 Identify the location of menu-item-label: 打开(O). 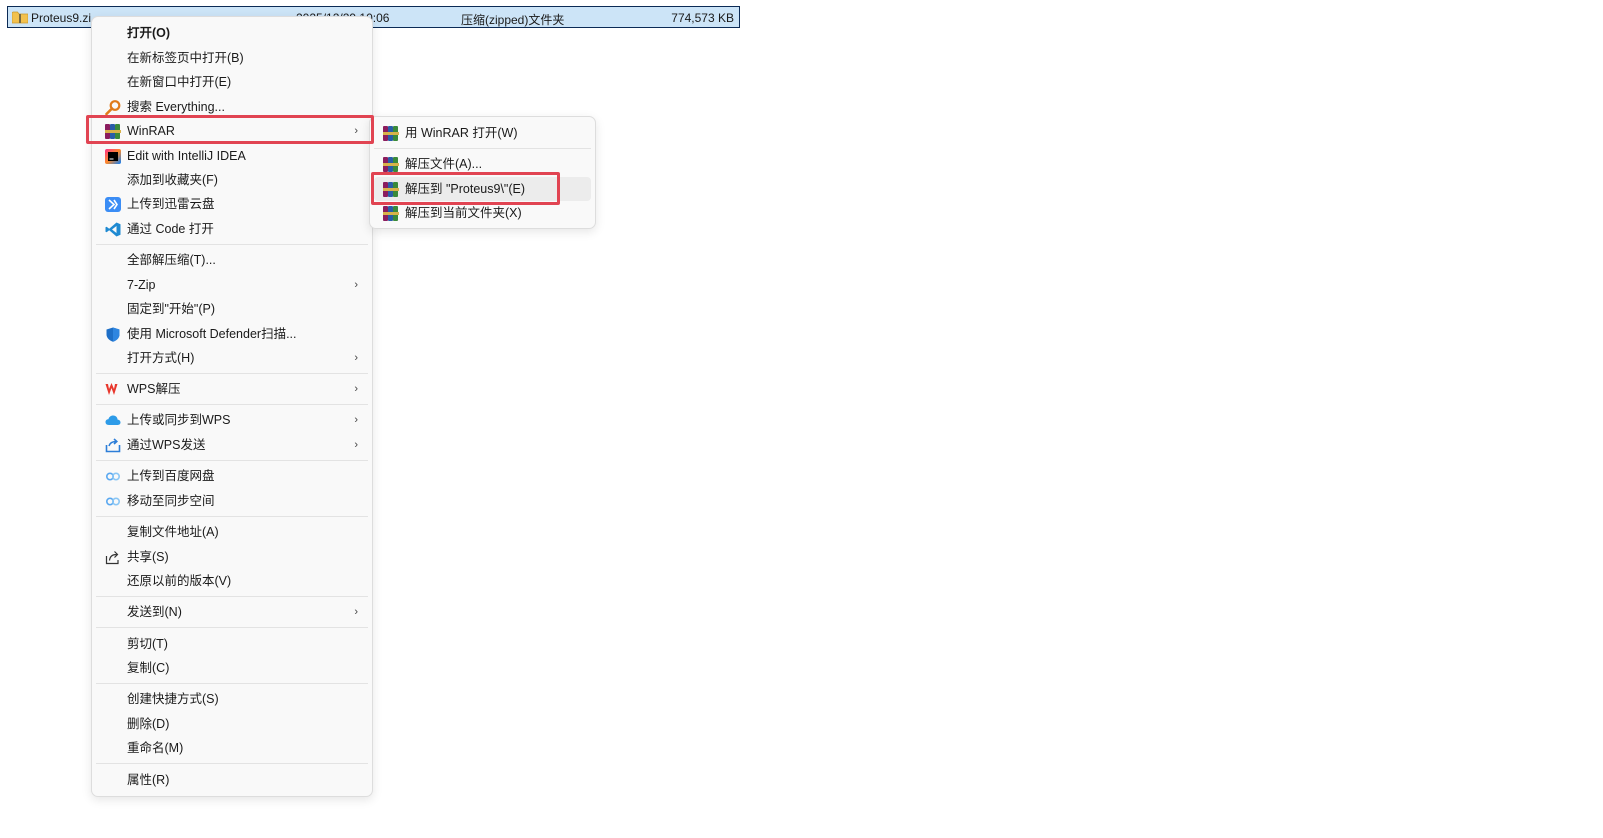
(149, 33).